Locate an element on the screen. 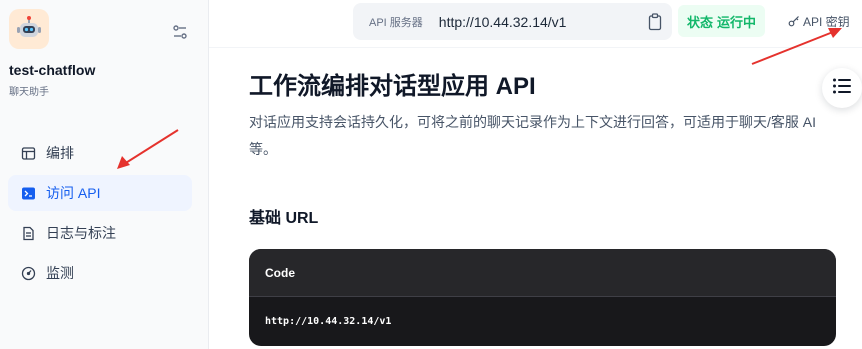 Image resolution: width=862 pixels, height=349 pixels. sidebar-item-label: 监测 is located at coordinates (60, 273).